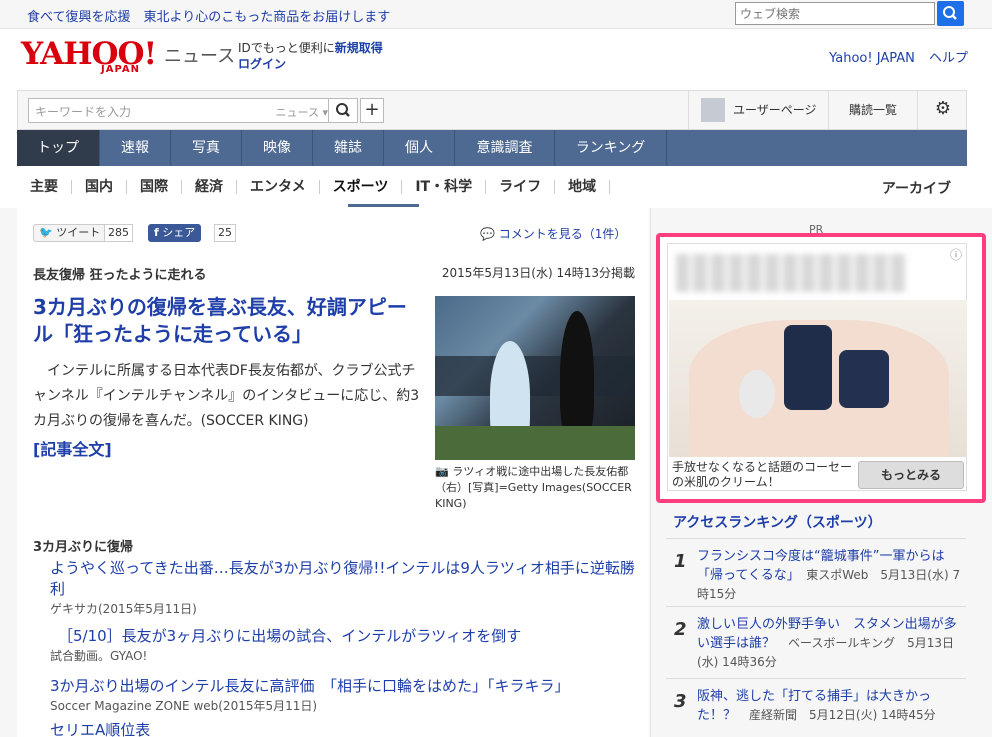 The image size is (992, 737). What do you see at coordinates (89, 56) in the screenshot?
I see `yahoo-logo: YAHOO! JAPAN` at bounding box center [89, 56].